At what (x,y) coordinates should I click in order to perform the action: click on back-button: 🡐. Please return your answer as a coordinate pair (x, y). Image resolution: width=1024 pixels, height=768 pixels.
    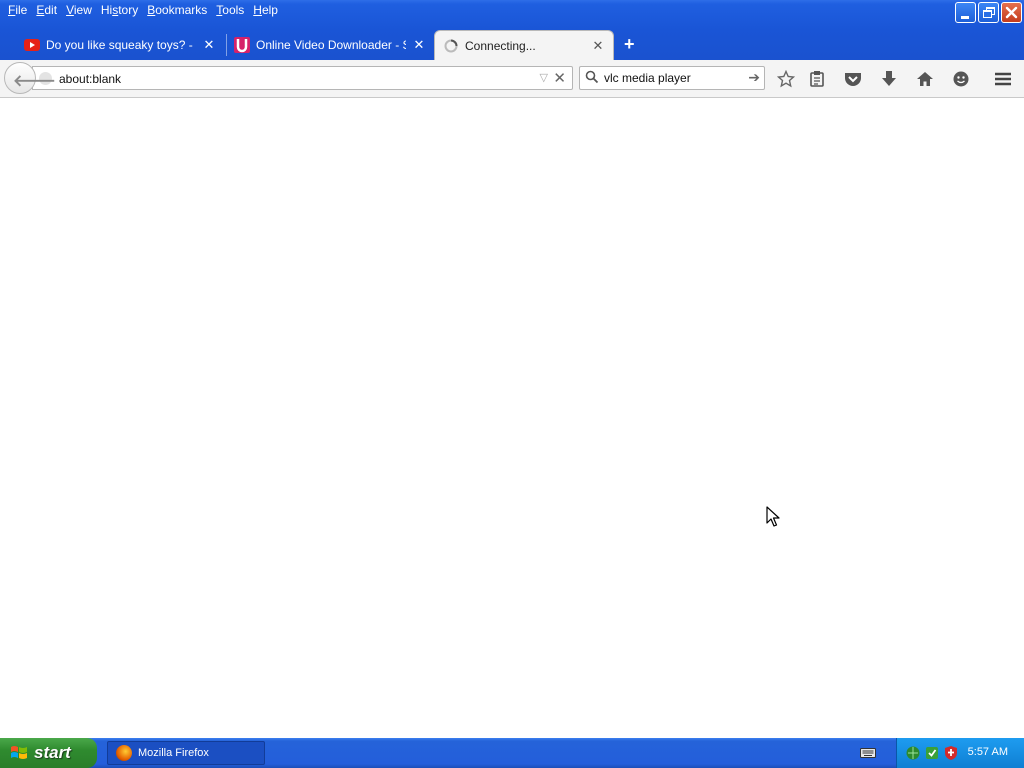
    Looking at the image, I should click on (30, 78).